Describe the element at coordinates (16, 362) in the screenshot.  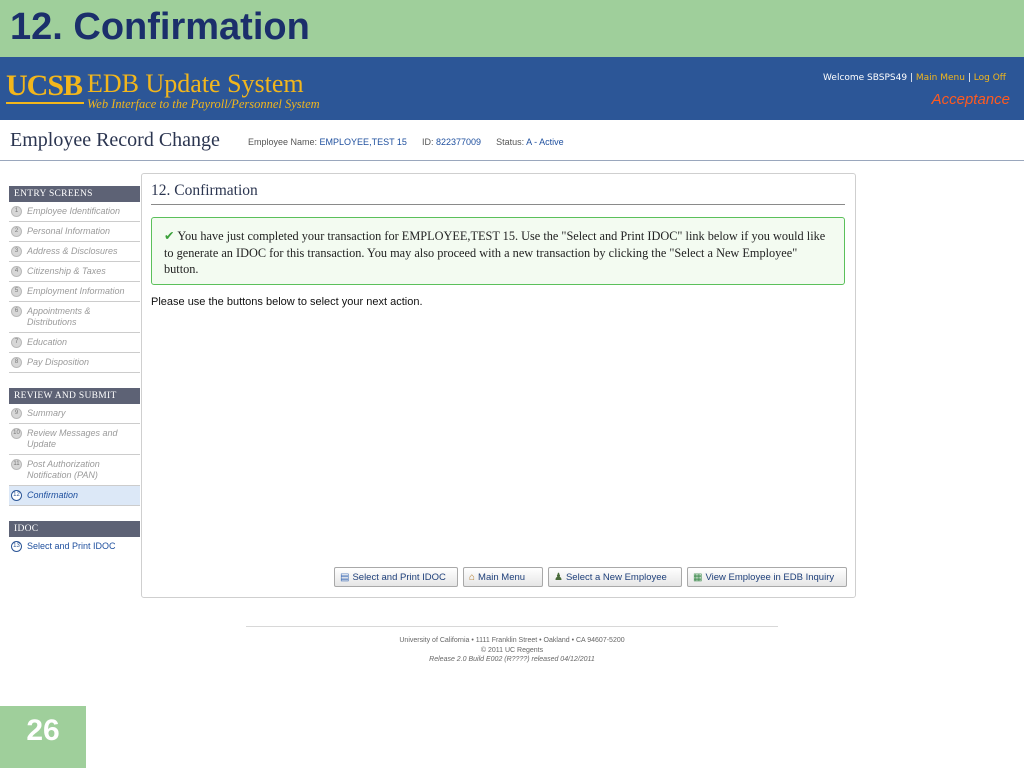
I see `step-number-icon: 8` at that location.